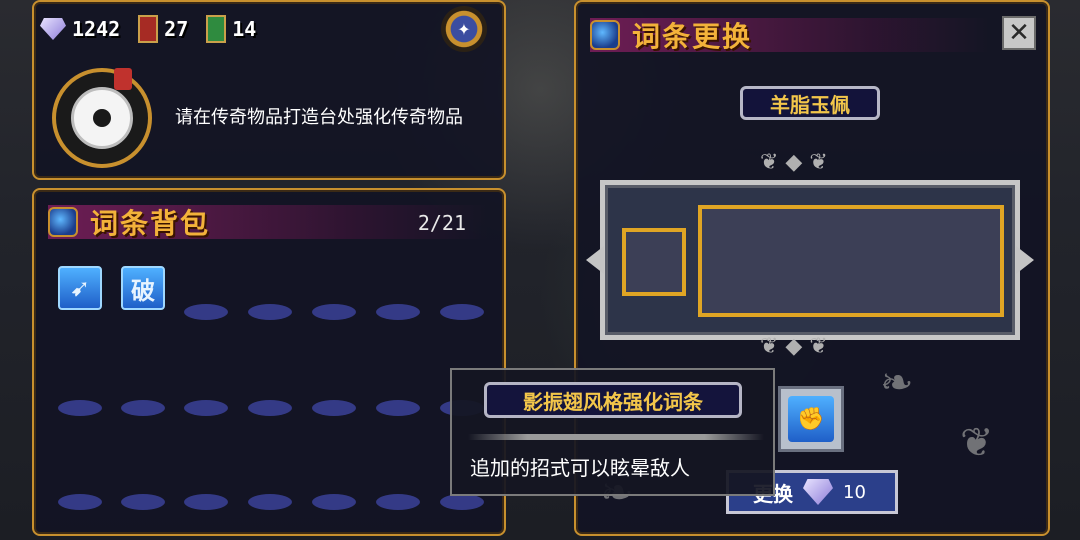  What do you see at coordinates (790, 35) in the screenshot?
I see `replace-header: 词条更换` at bounding box center [790, 35].